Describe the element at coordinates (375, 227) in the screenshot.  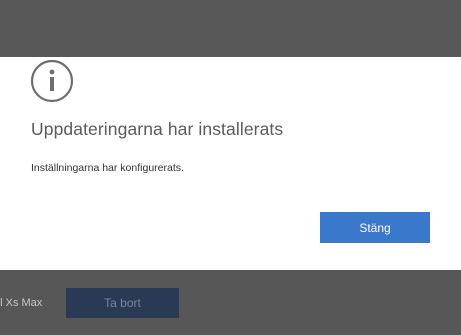
I see `close-button: Stäng` at that location.